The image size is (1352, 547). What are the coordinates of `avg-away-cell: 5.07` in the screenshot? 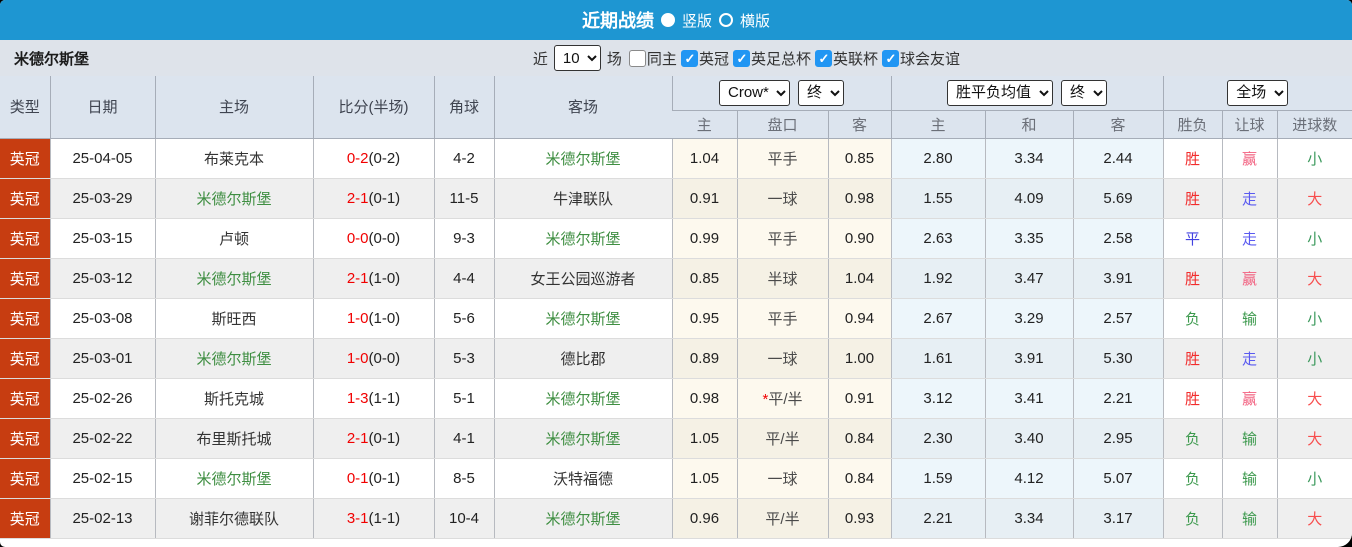 It's located at (1118, 478).